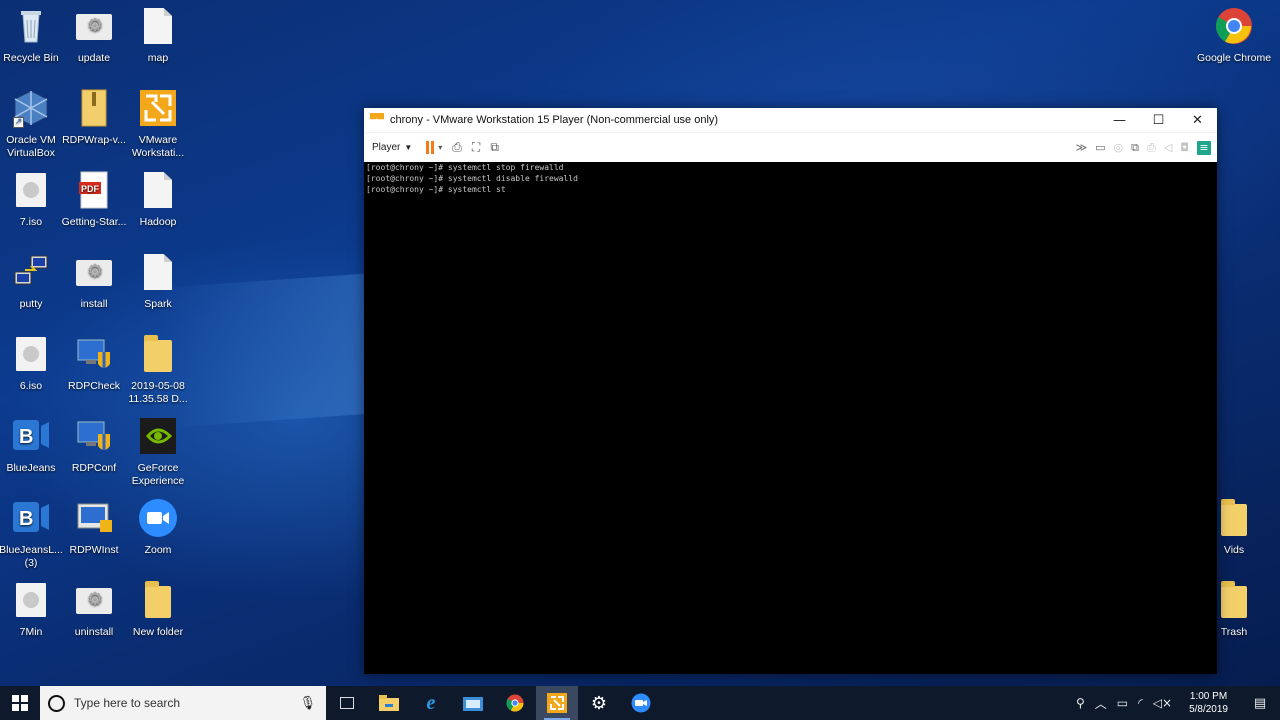 The width and height of the screenshot is (1280, 720). What do you see at coordinates (158, 532) in the screenshot?
I see `desktop-icon-zoom: Zoom` at bounding box center [158, 532].